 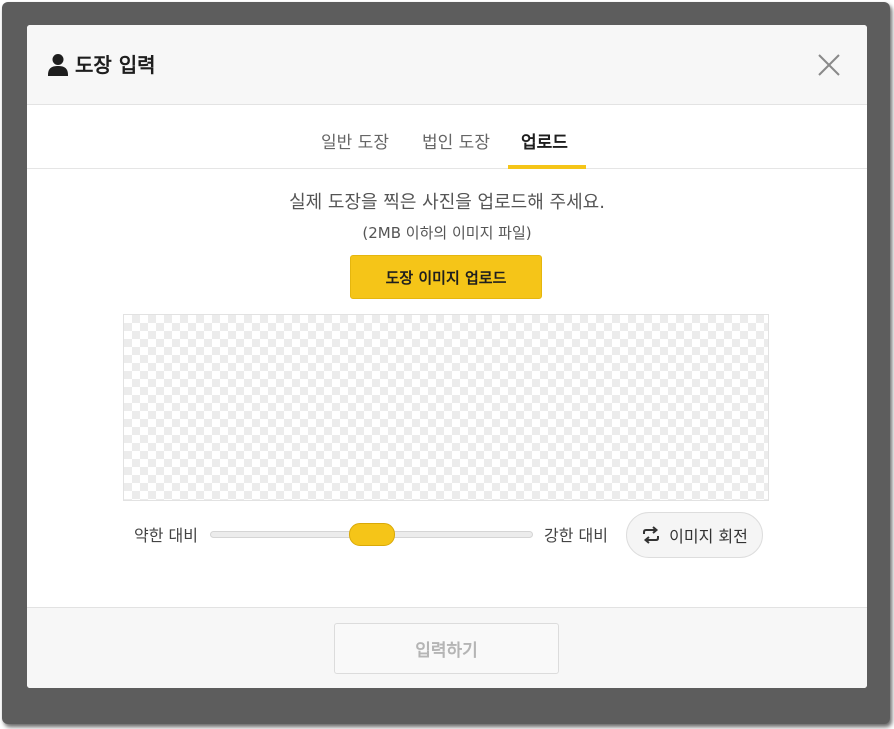 I want to click on upload-stamp-image-button: 도장 이미지 업로드, so click(x=446, y=277).